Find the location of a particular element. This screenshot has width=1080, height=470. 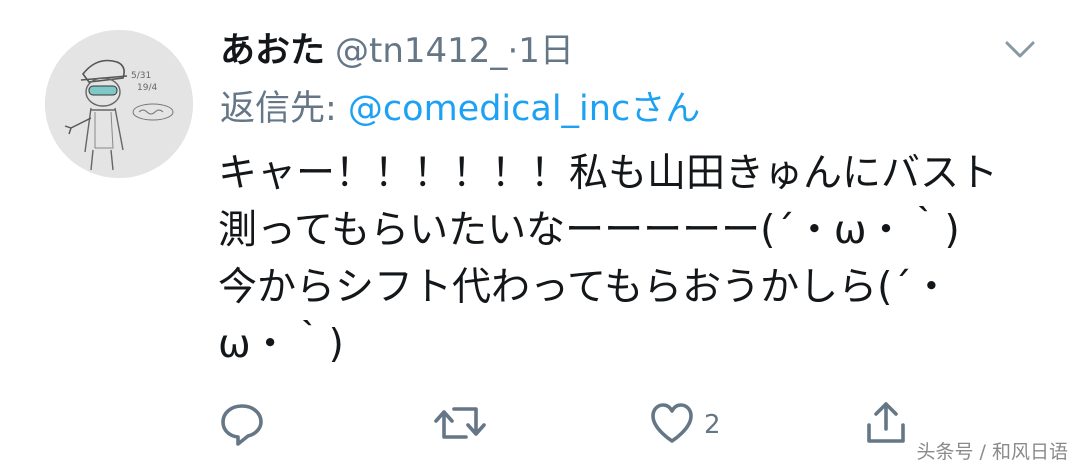

avatar-sketch: 5/31 19/4 is located at coordinates (119, 104).